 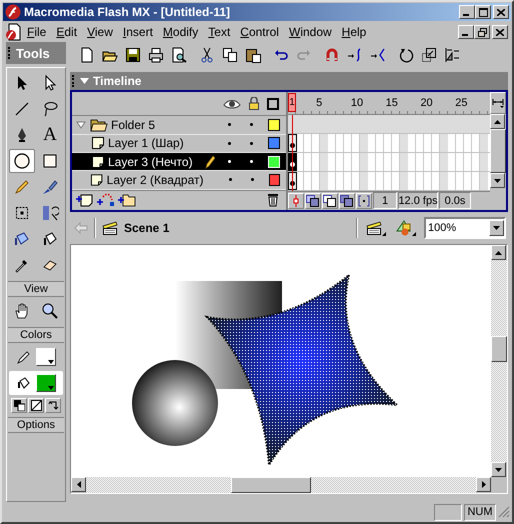 What do you see at coordinates (465, 228) in the screenshot?
I see `zoom-dropdown: 100%` at bounding box center [465, 228].